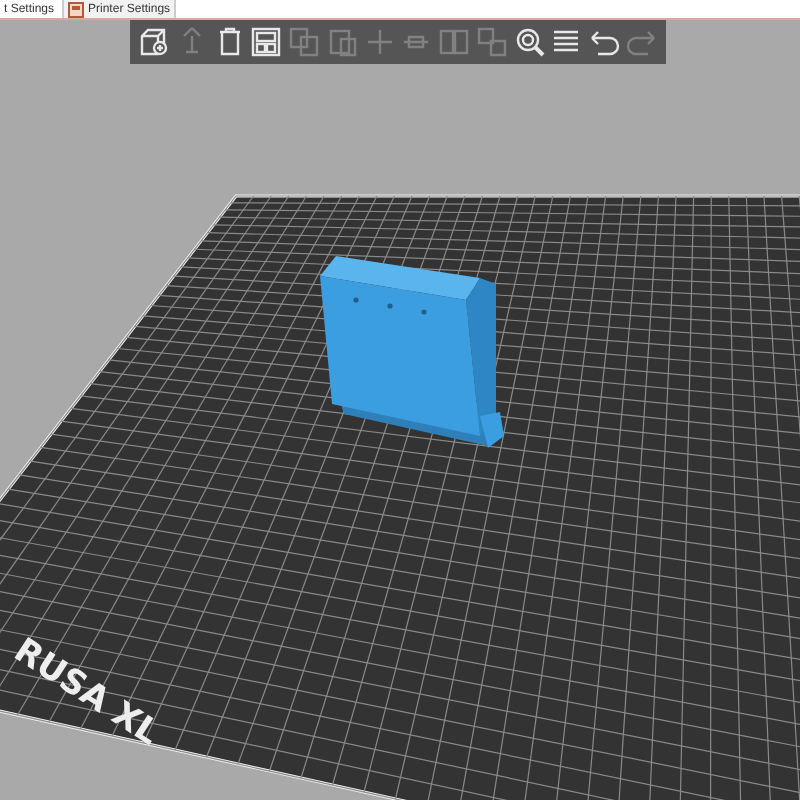 The image size is (800, 800). Describe the element at coordinates (491, 42) in the screenshot. I see `squares-icon` at that location.